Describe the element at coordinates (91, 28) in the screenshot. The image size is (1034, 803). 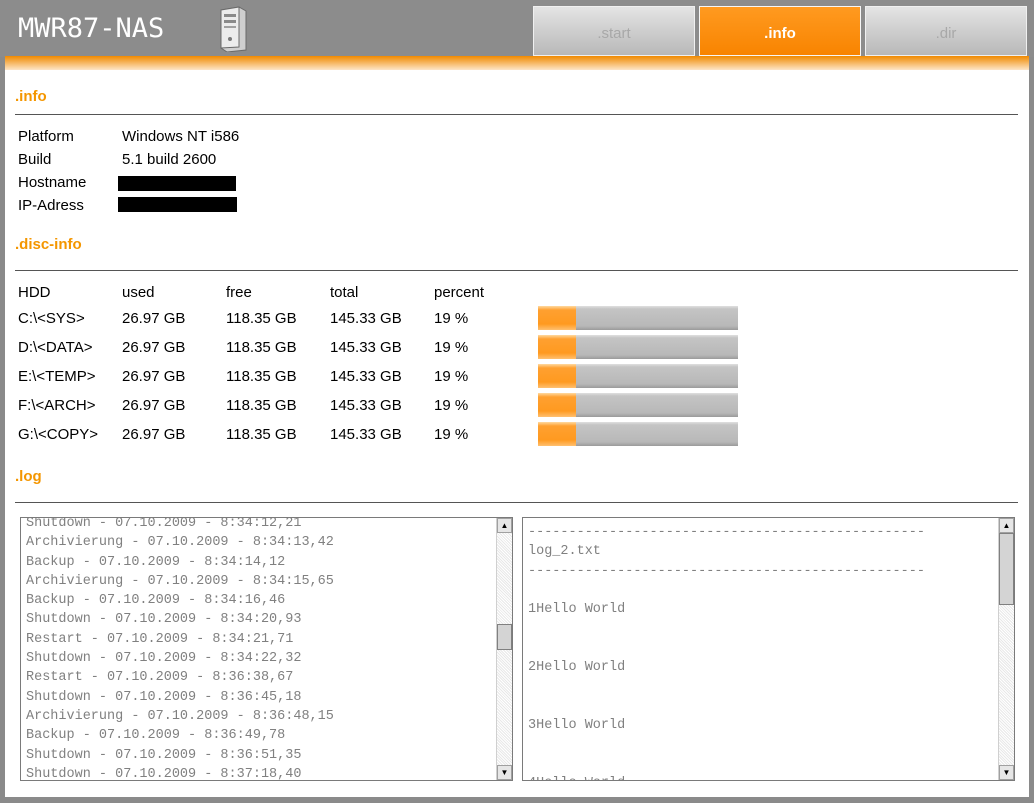
I see `logo-text: MWR87-NAS` at that location.